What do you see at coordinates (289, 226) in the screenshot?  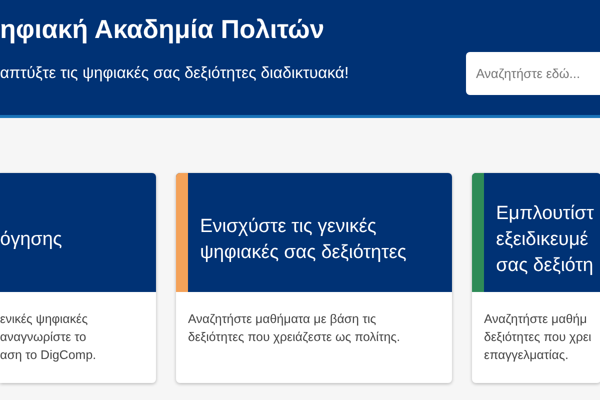 I see `card-heading: Ενισχύστε τις γενικές` at bounding box center [289, 226].